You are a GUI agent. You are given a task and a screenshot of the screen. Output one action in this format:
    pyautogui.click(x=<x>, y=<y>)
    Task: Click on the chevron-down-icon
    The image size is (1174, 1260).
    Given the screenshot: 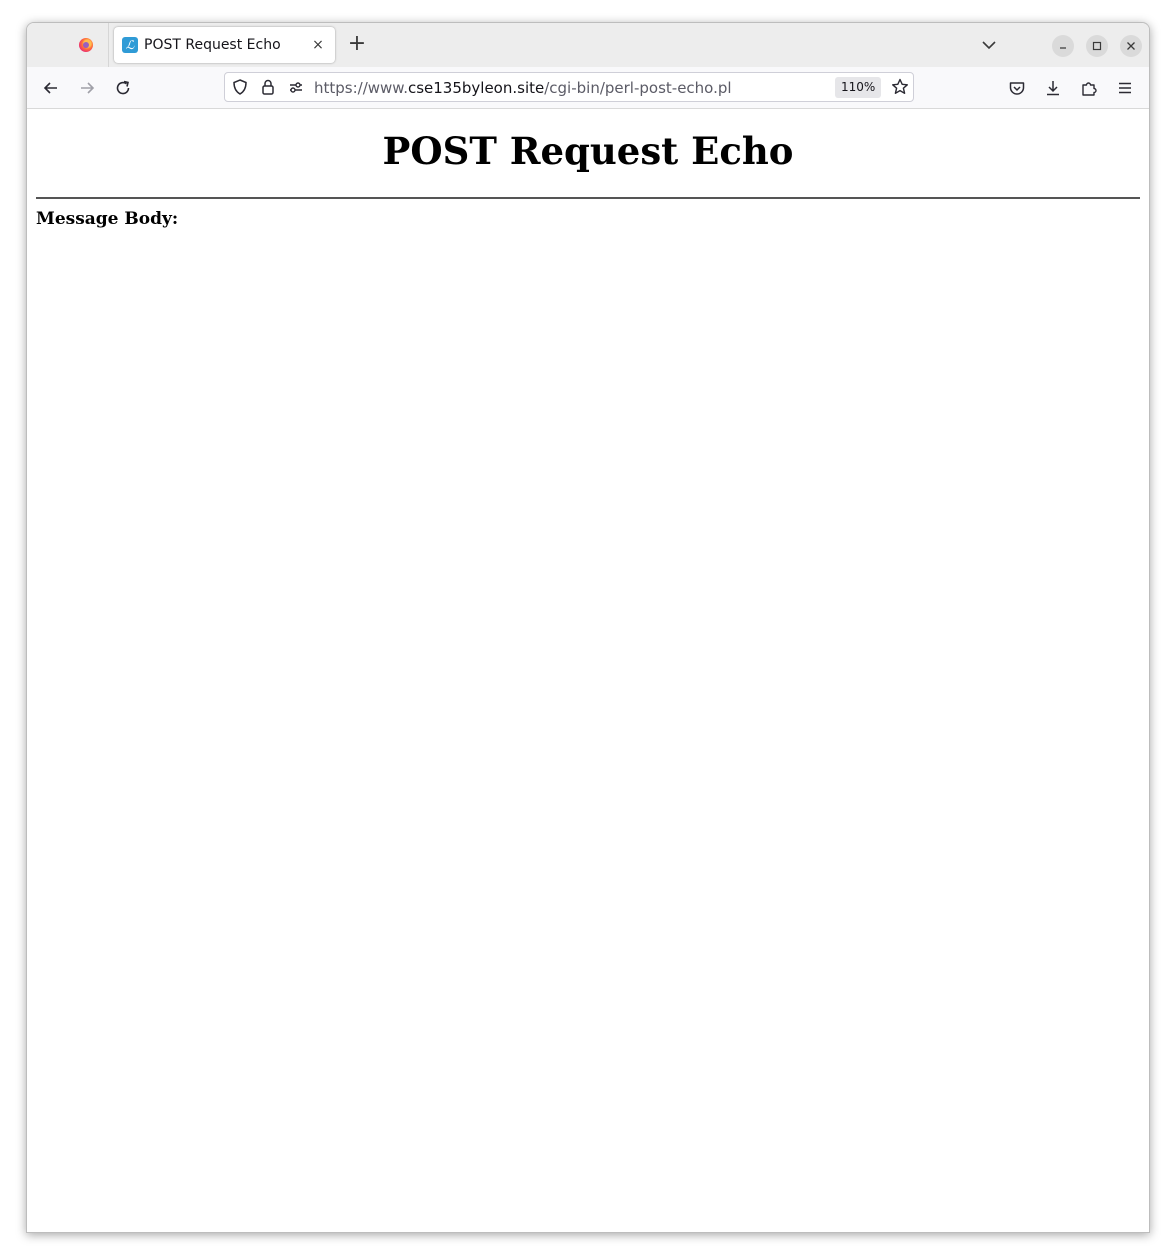 What is the action you would take?
    pyautogui.click(x=989, y=45)
    